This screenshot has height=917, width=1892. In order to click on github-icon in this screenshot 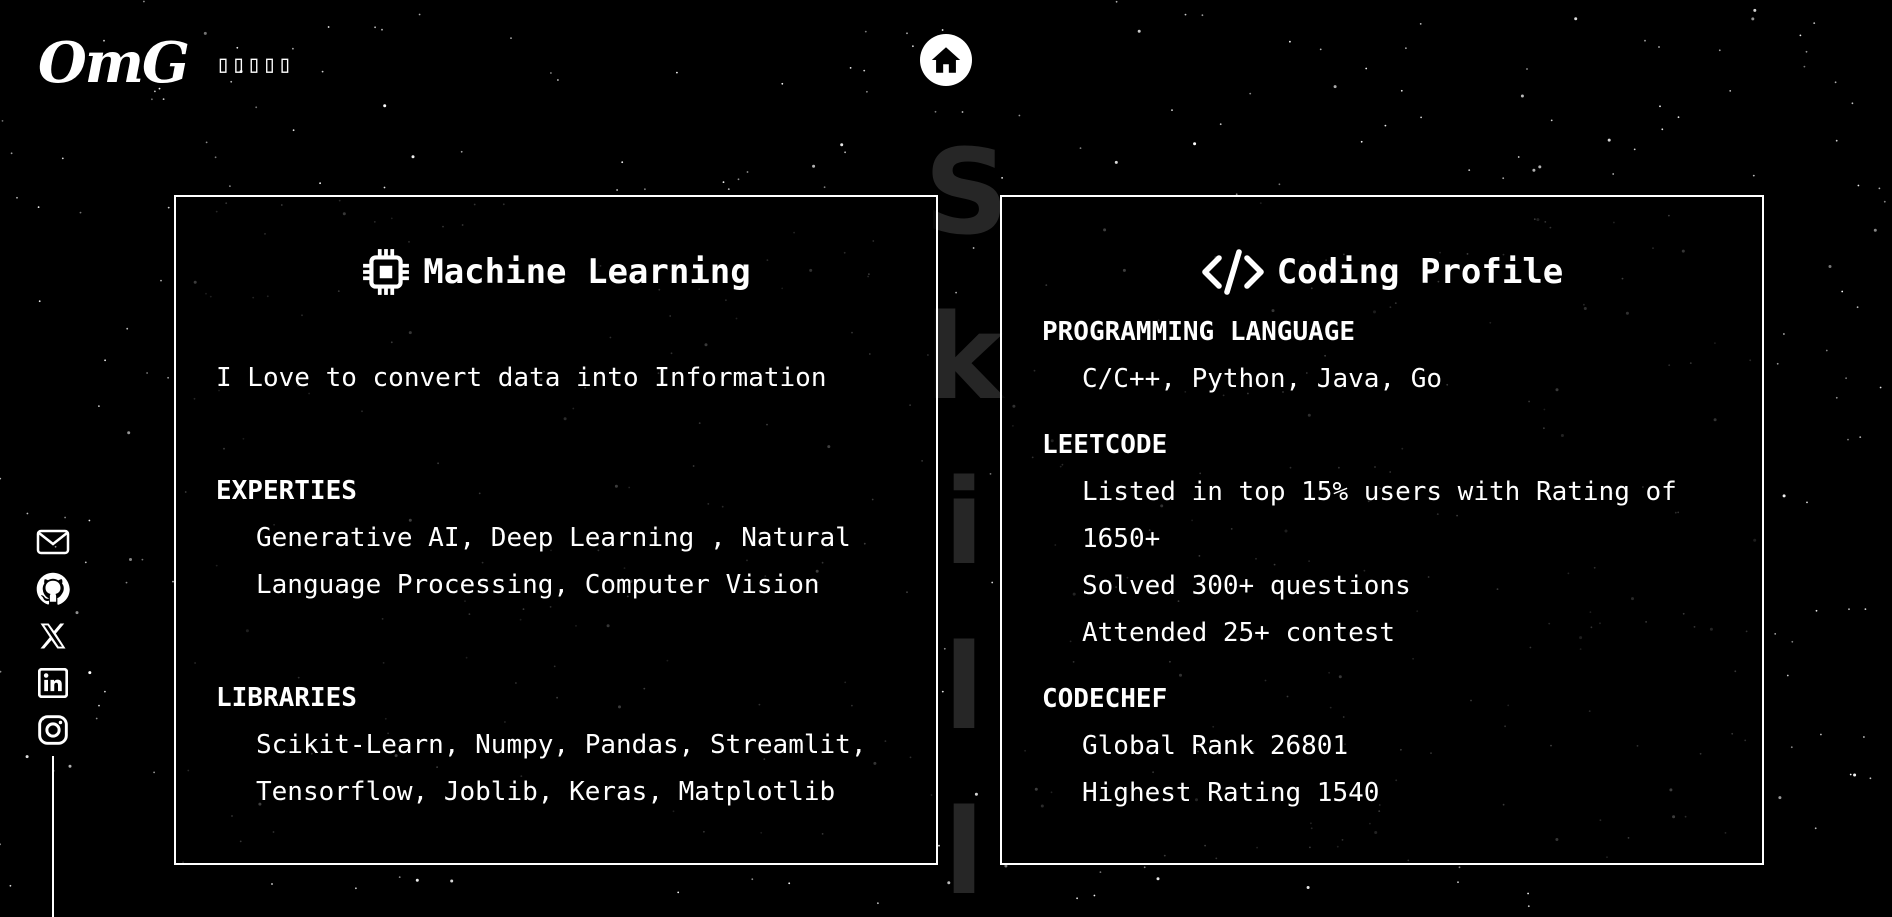, I will do `click(53, 588)`.